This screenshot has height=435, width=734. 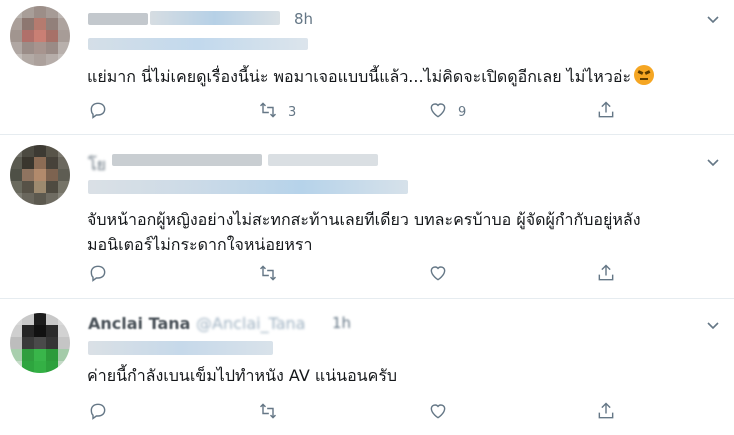 I want to click on retweet-count: 3, so click(x=292, y=112).